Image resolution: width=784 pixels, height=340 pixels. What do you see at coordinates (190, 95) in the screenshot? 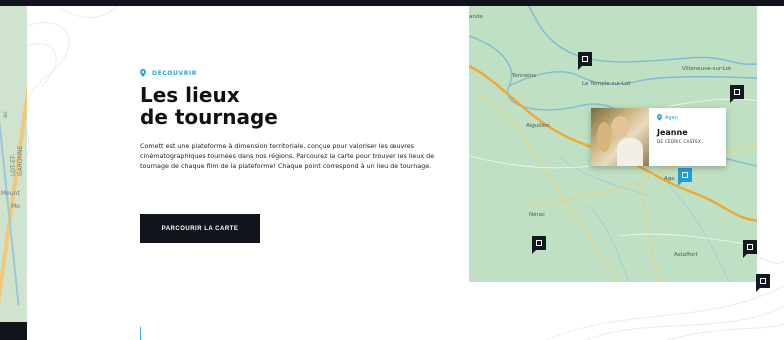
I see `title-line-1: Les lieux` at bounding box center [190, 95].